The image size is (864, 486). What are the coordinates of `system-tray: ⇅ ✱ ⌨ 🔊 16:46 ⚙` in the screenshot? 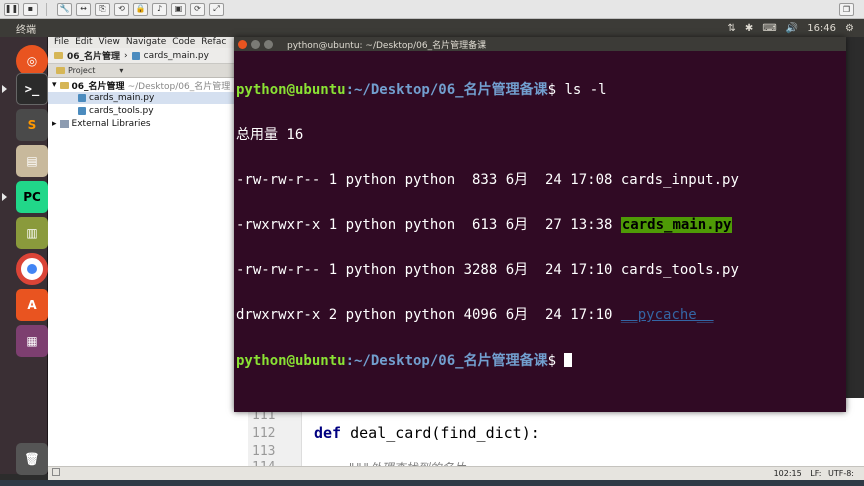 It's located at (791, 28).